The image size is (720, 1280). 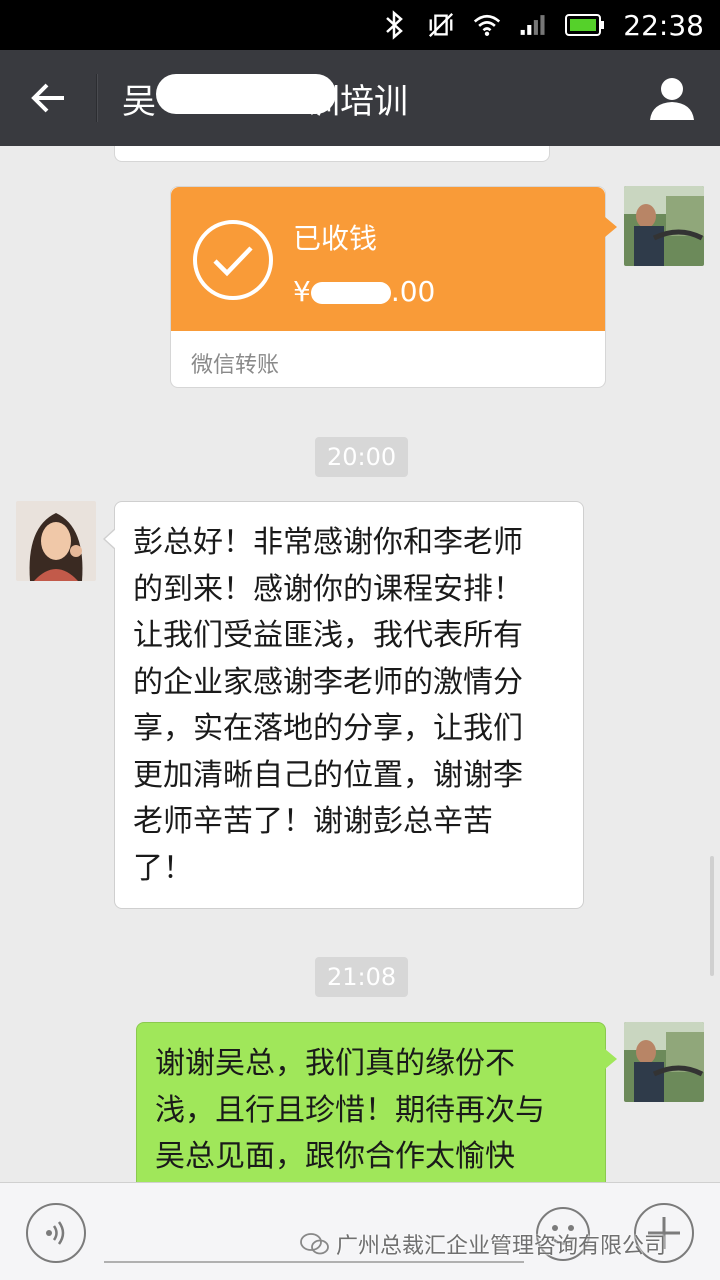 I want to click on transfer-status: 已收钱, so click(x=335, y=238).